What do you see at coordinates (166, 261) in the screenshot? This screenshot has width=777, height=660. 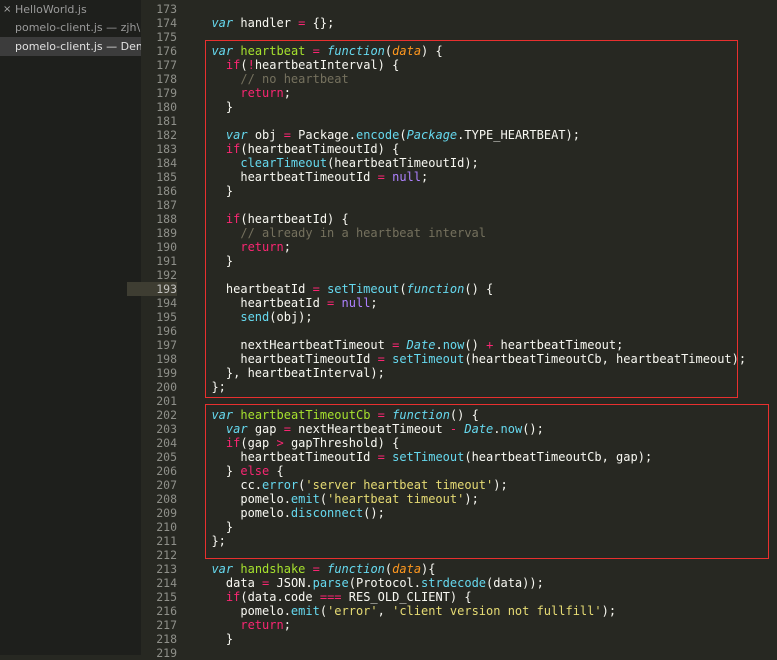 I see `line-number: 191` at bounding box center [166, 261].